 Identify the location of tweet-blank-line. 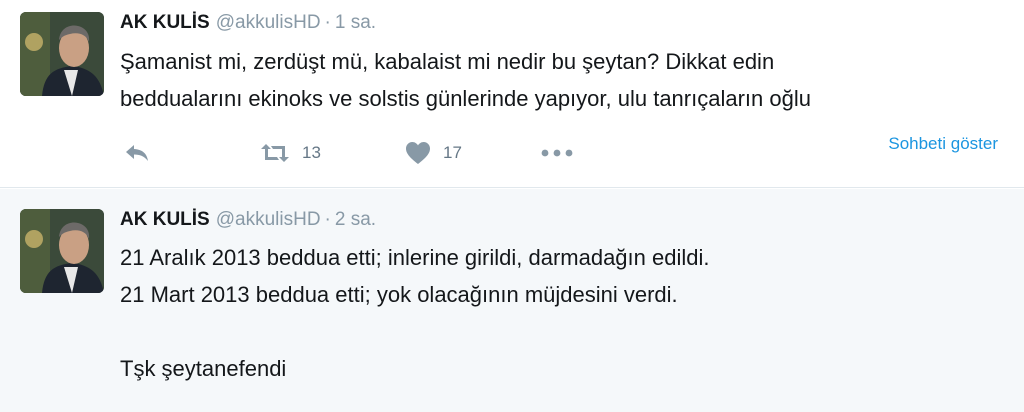
(565, 331).